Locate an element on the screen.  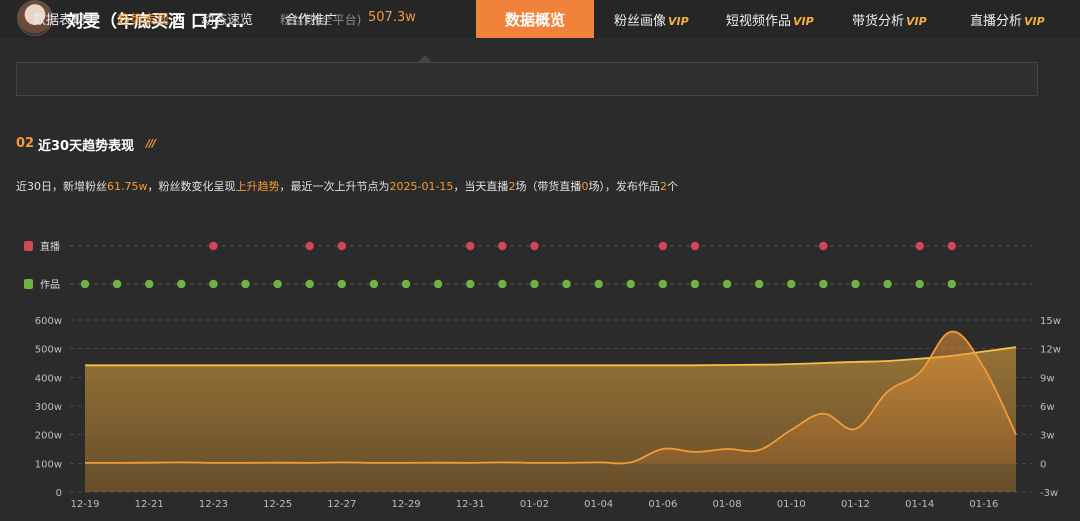
works-icon is located at coordinates (28, 284).